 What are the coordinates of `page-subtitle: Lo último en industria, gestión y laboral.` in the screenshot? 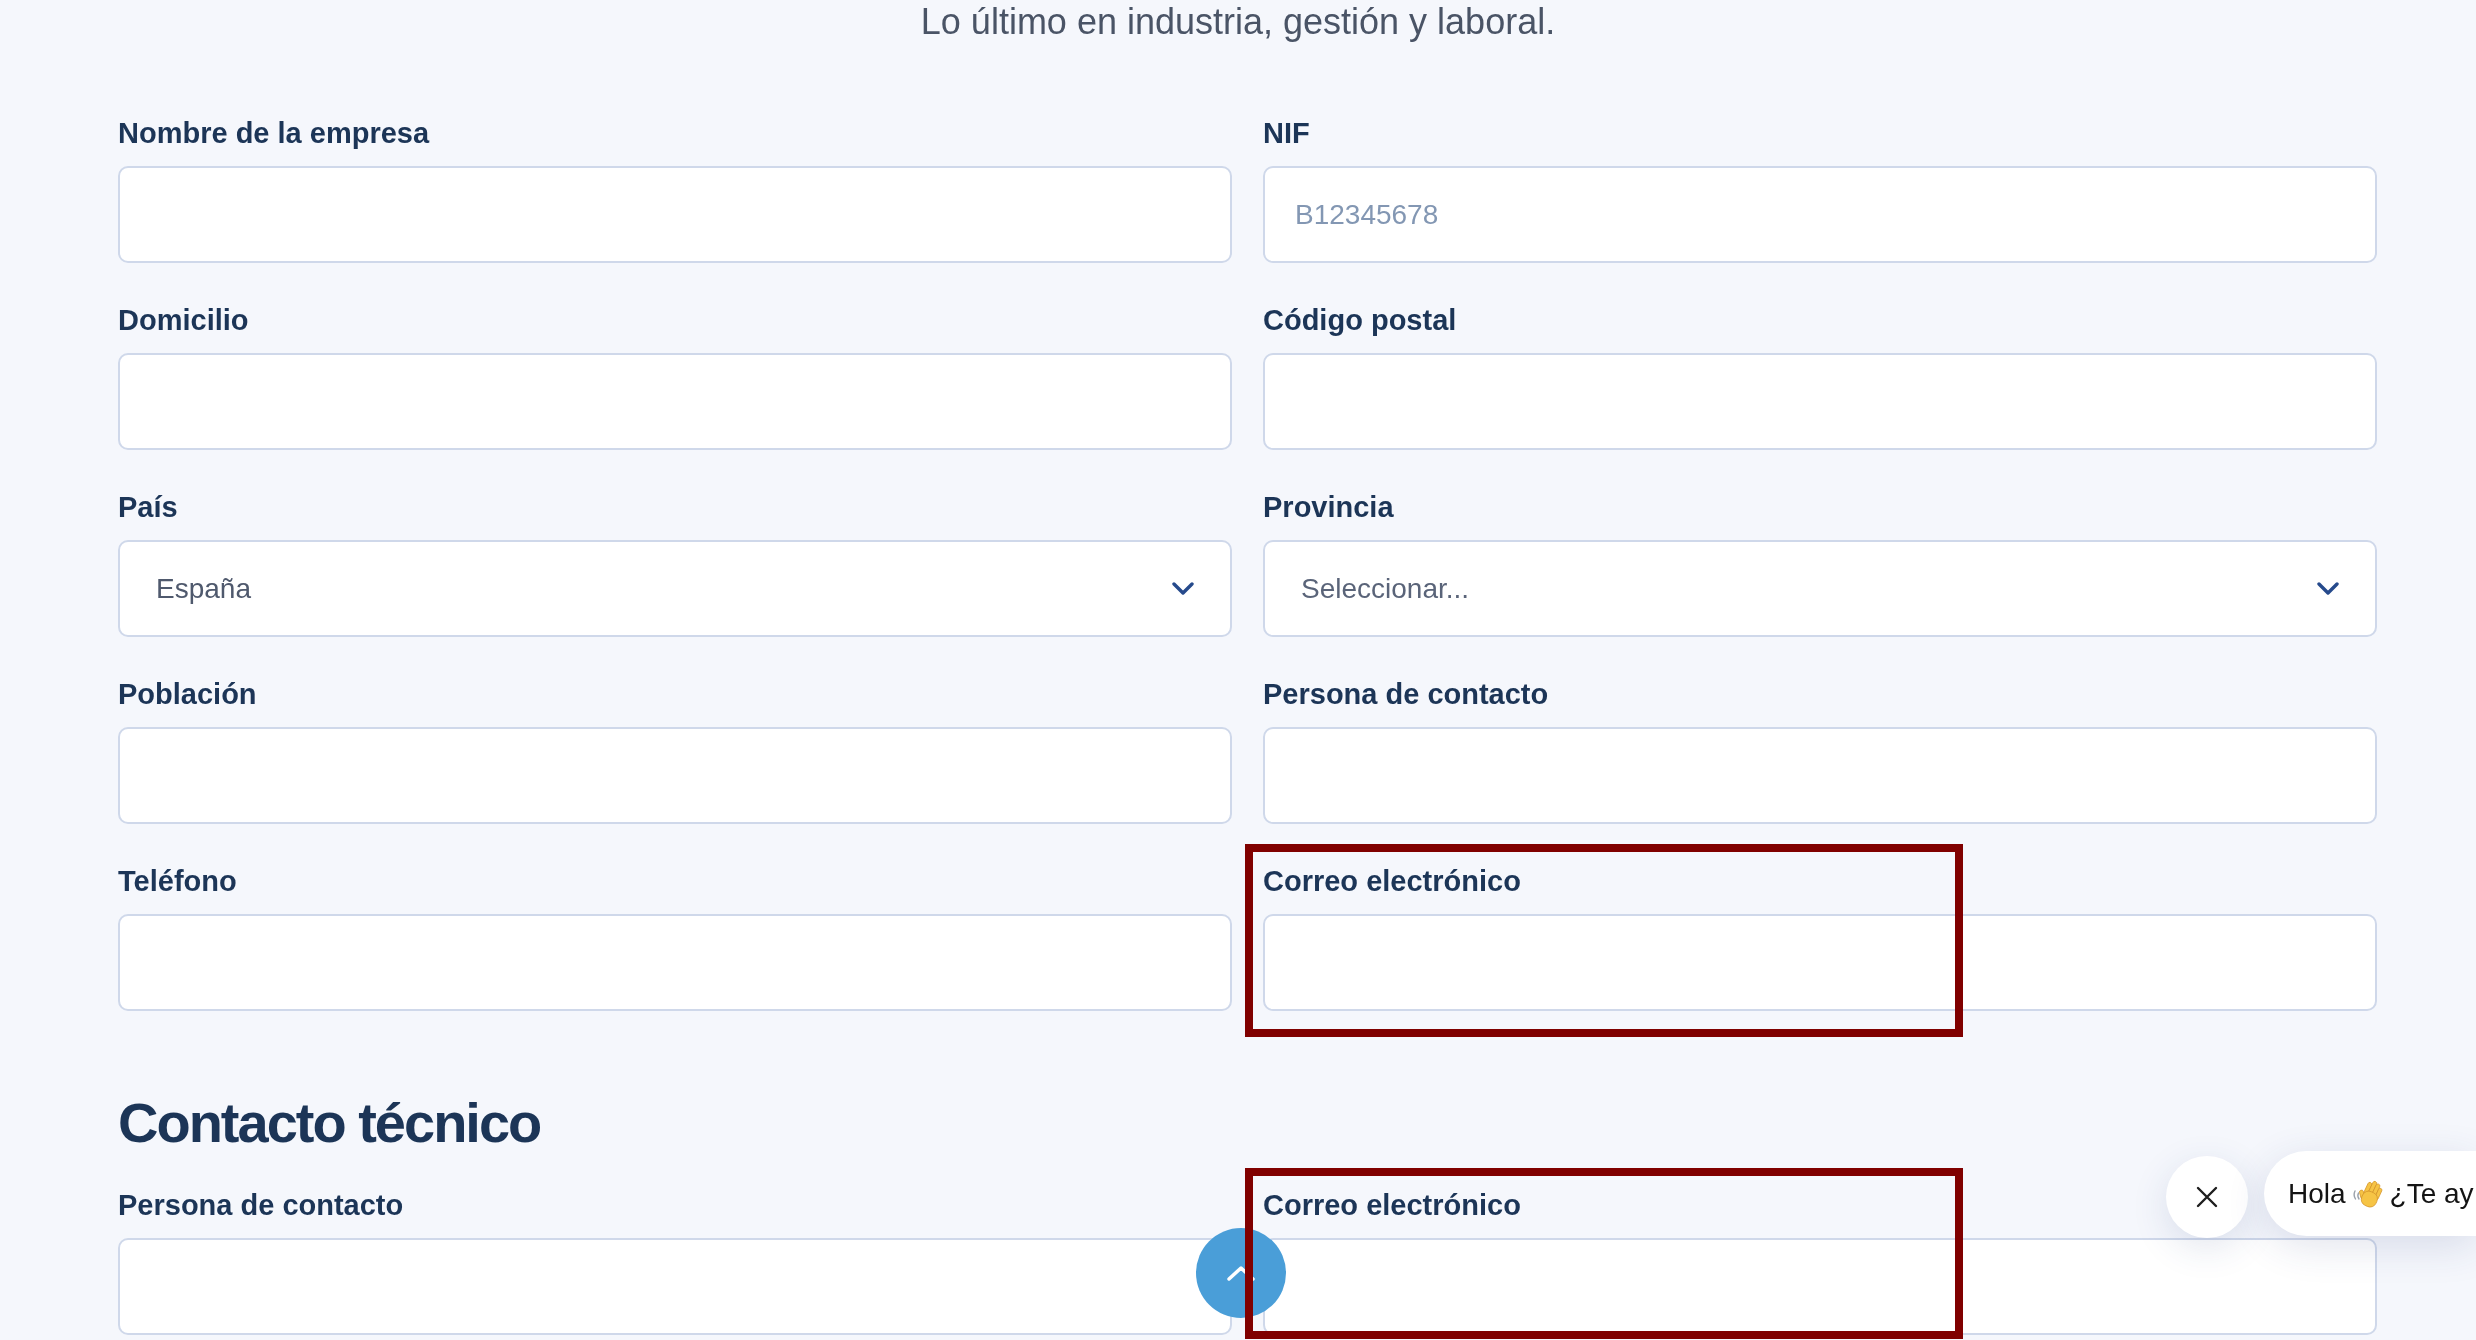 It's located at (1238, 22).